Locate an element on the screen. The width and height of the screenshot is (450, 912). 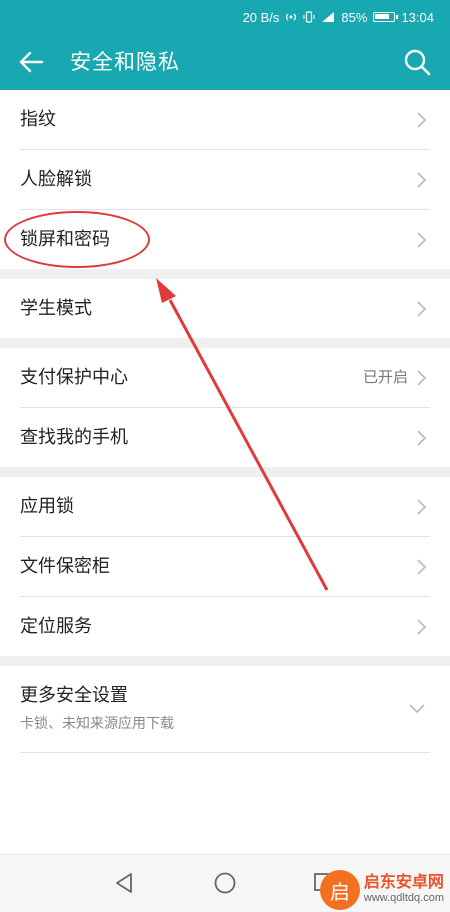
settings-group-more: 更多安全设置 卡锁、未知来源应用下载 is located at coordinates (225, 709).